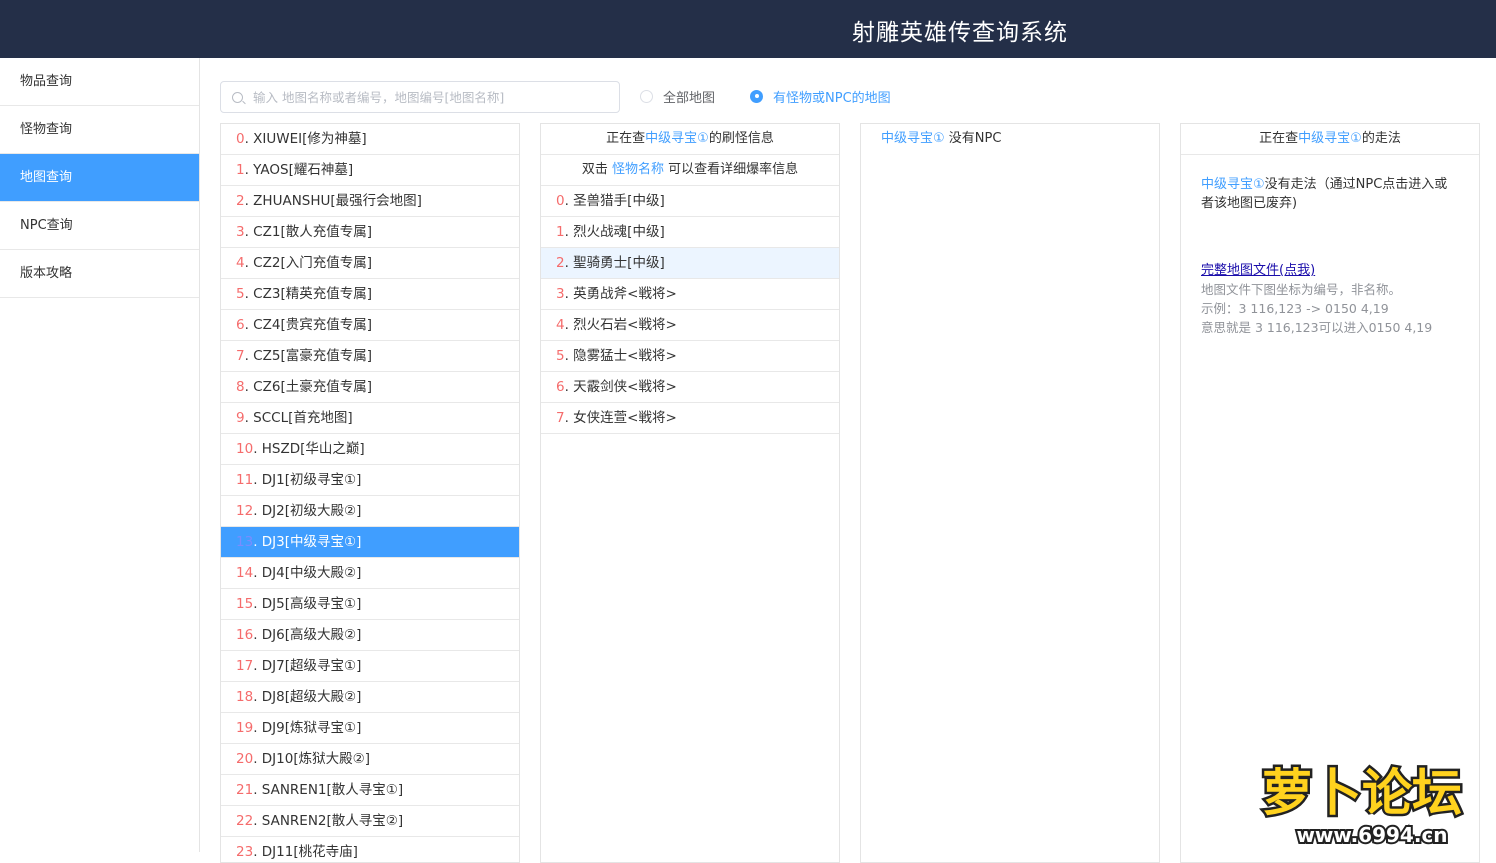 This screenshot has height=863, width=1496. What do you see at coordinates (307, 604) in the screenshot?
I see `row-label: . DJ5[高级寻宝①]` at bounding box center [307, 604].